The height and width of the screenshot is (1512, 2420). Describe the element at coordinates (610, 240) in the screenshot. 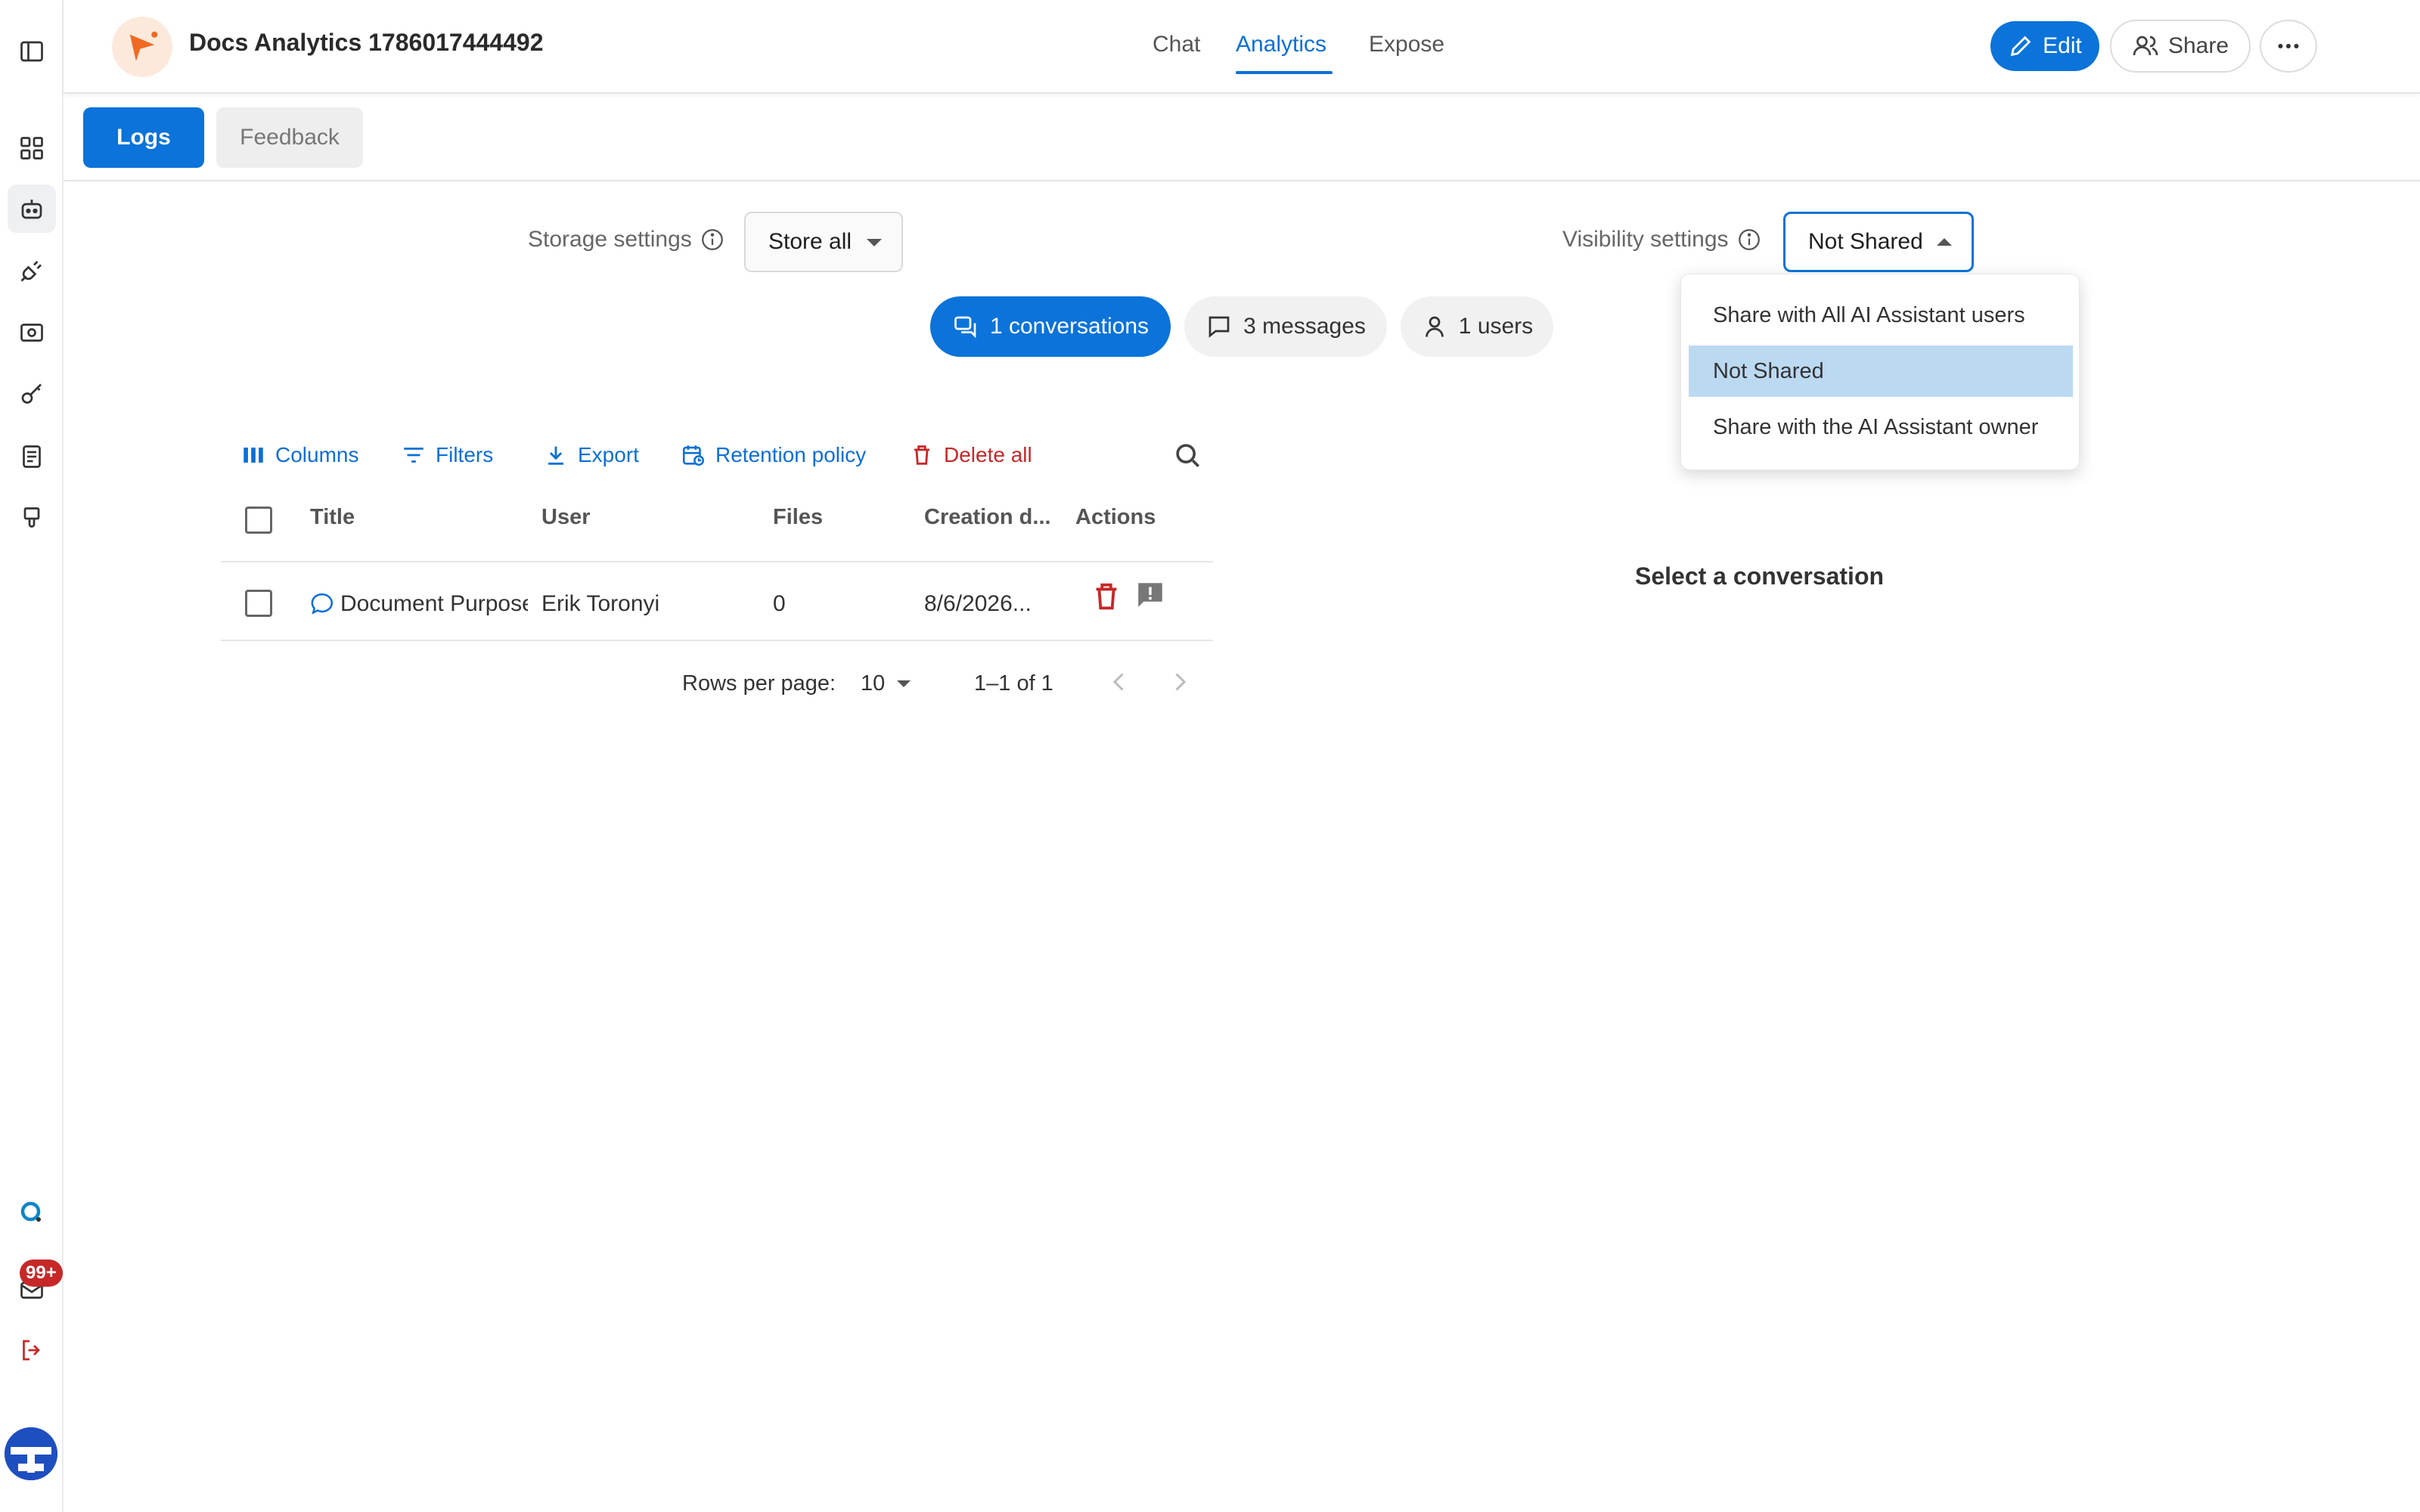

I see `storage-settings-text: Storage settings` at that location.